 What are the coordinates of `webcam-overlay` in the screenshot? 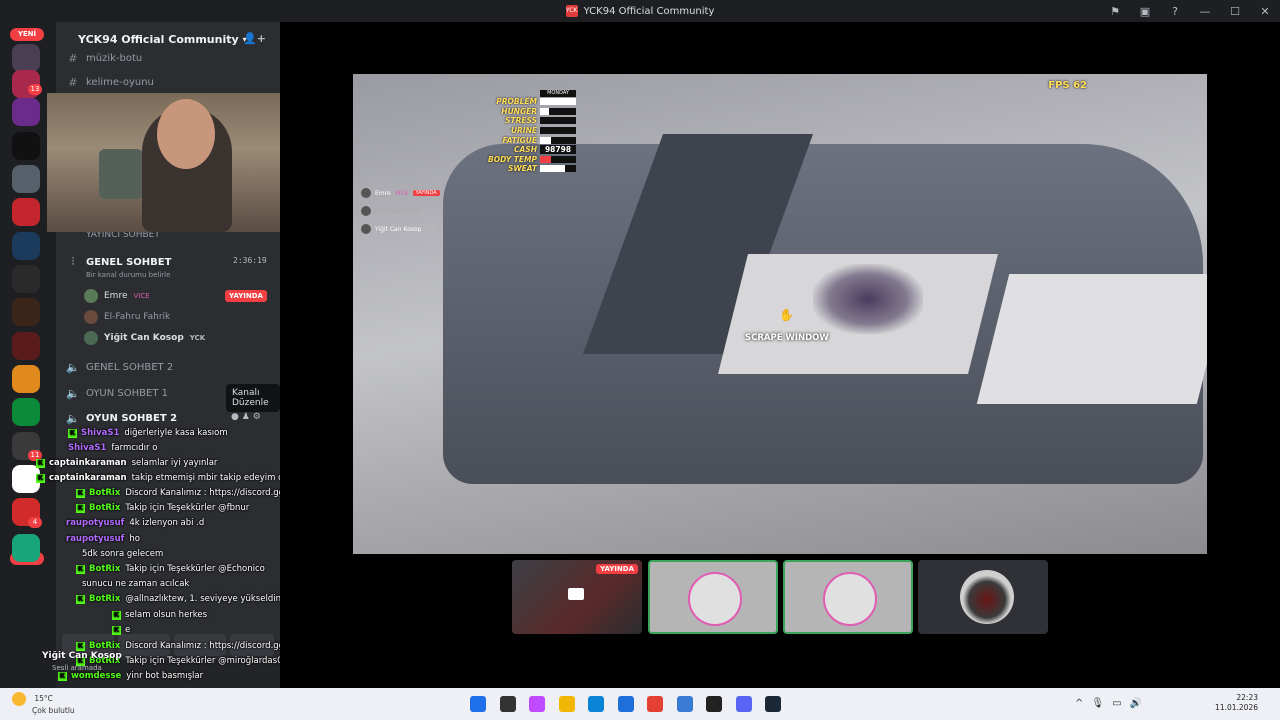 It's located at (171, 162).